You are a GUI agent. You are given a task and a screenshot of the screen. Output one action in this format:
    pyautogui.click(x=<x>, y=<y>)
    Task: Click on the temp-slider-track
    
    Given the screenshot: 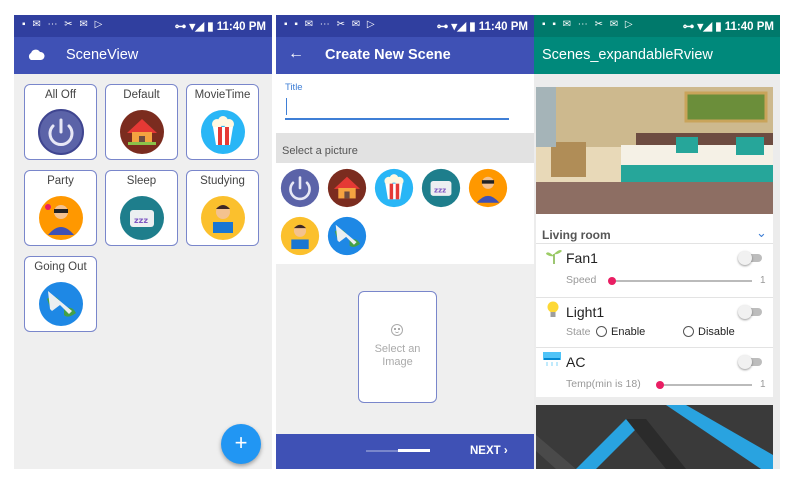 What is the action you would take?
    pyautogui.click(x=706, y=385)
    